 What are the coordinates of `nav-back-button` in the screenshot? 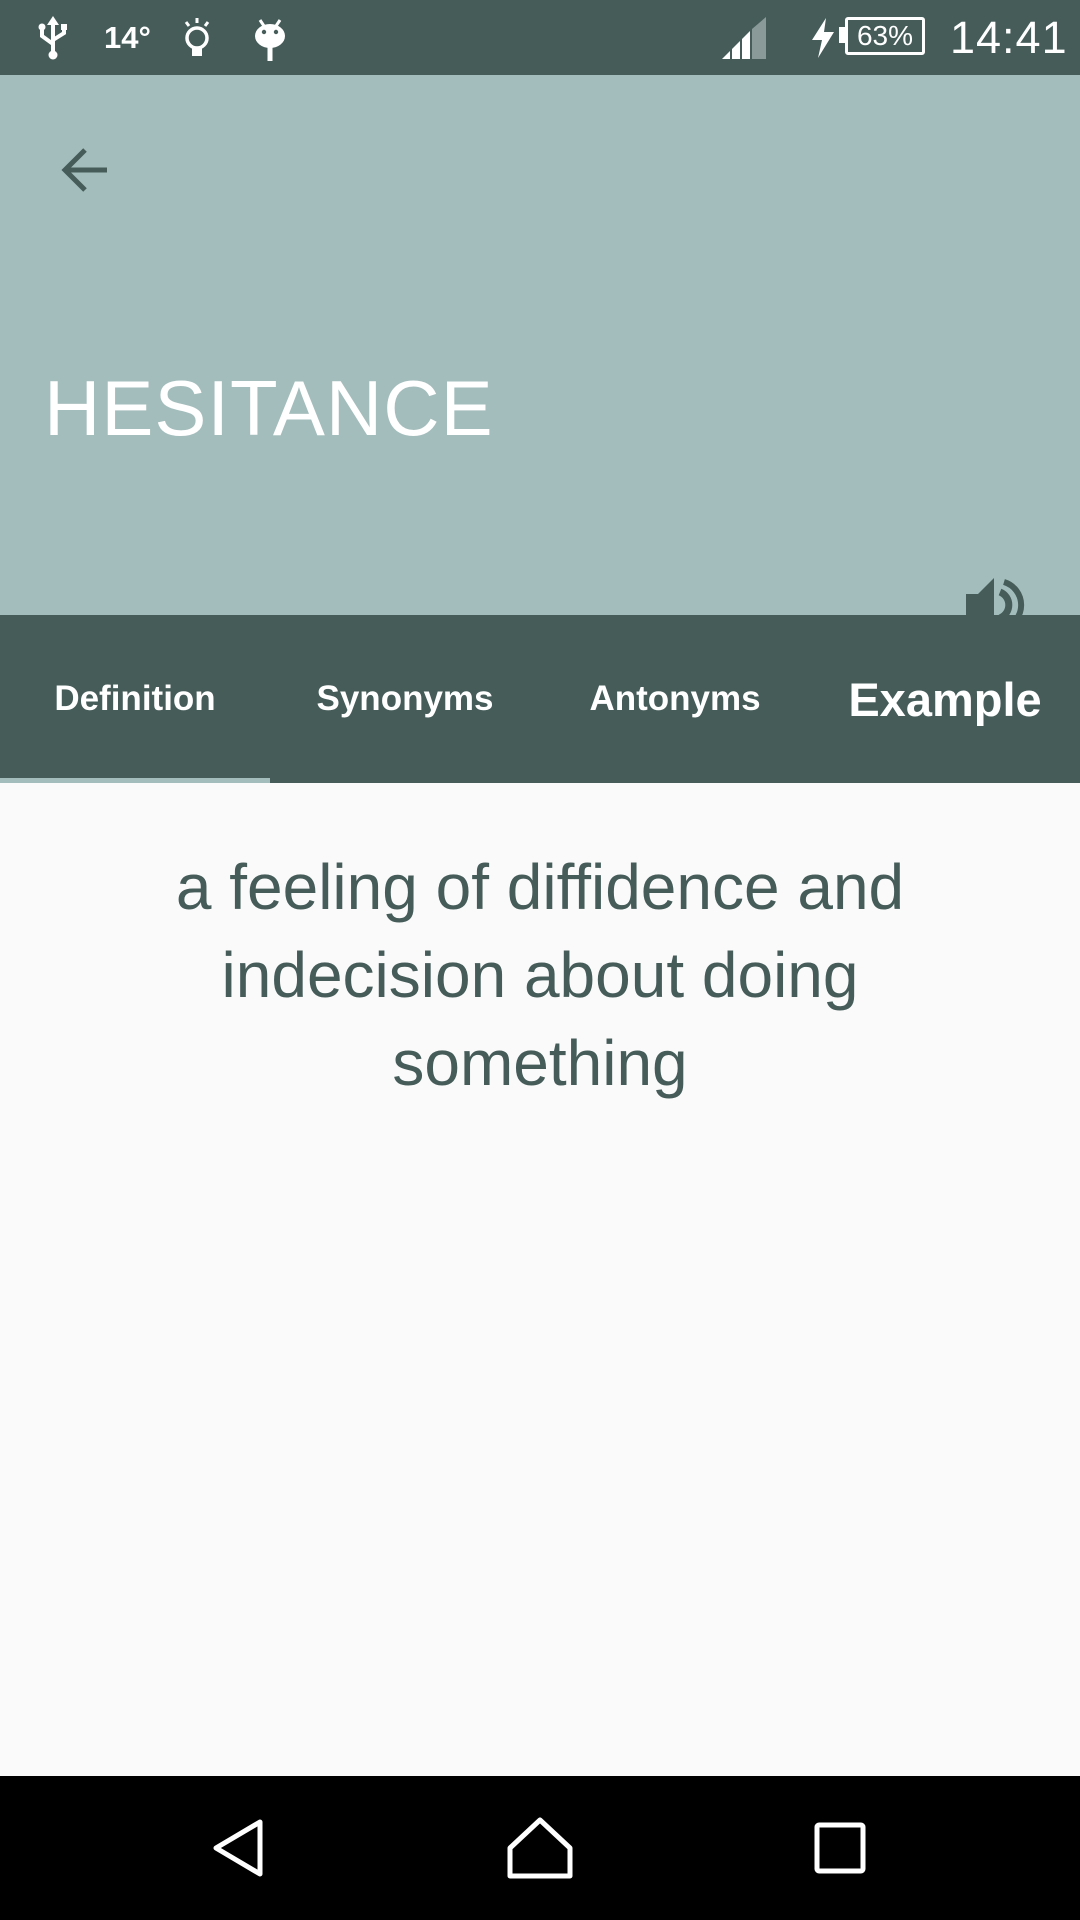 It's located at (240, 1848).